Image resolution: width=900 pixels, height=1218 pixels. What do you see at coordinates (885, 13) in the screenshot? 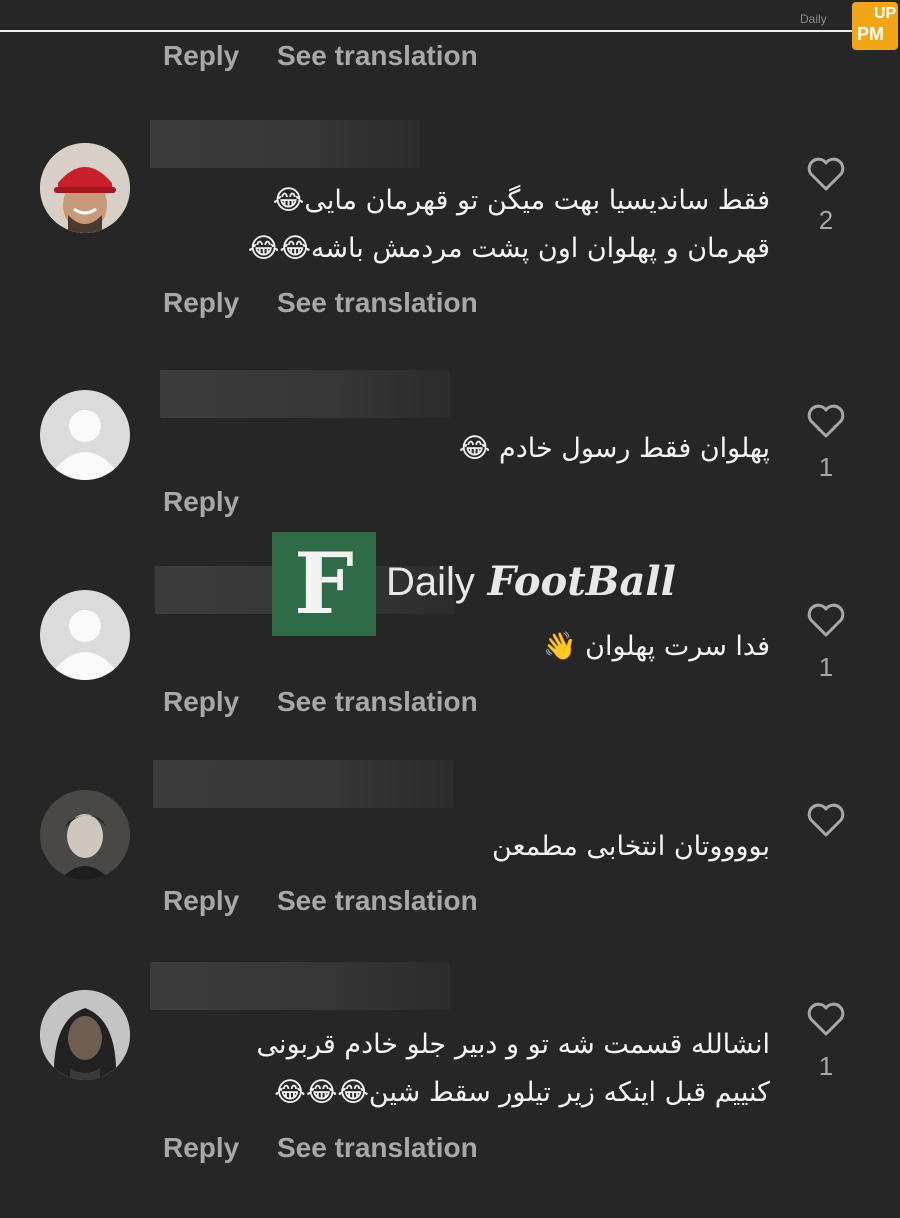
I see `badge-top-text: UP` at bounding box center [885, 13].